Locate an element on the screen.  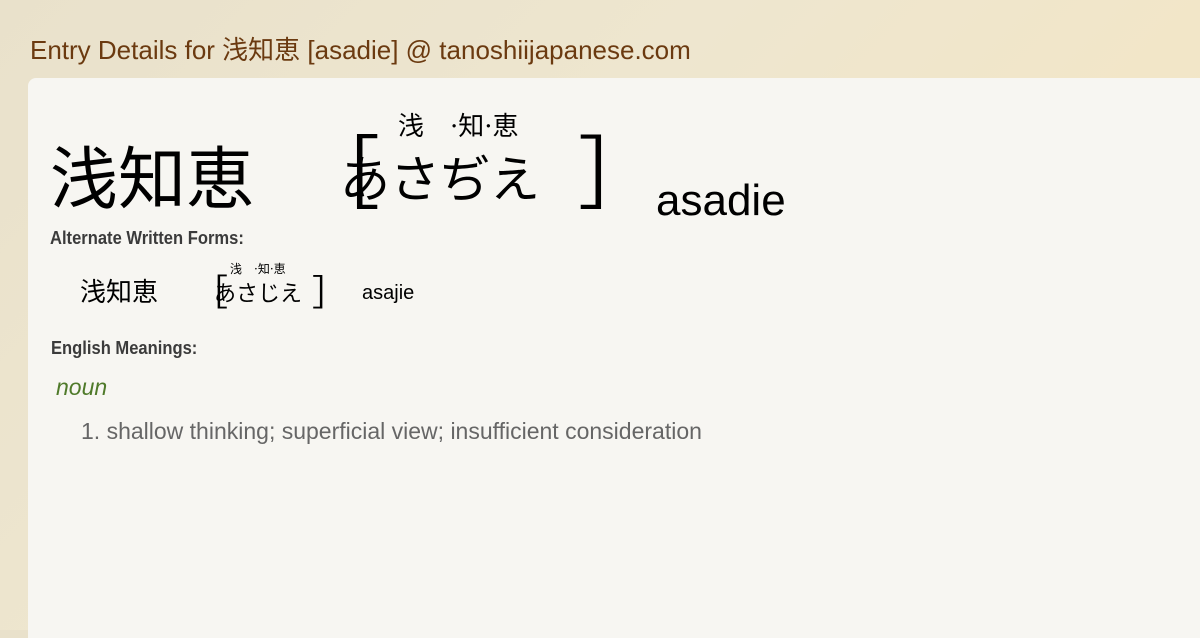
alternate-forms-label: Alternate Written Forms: is located at coordinates (147, 238).